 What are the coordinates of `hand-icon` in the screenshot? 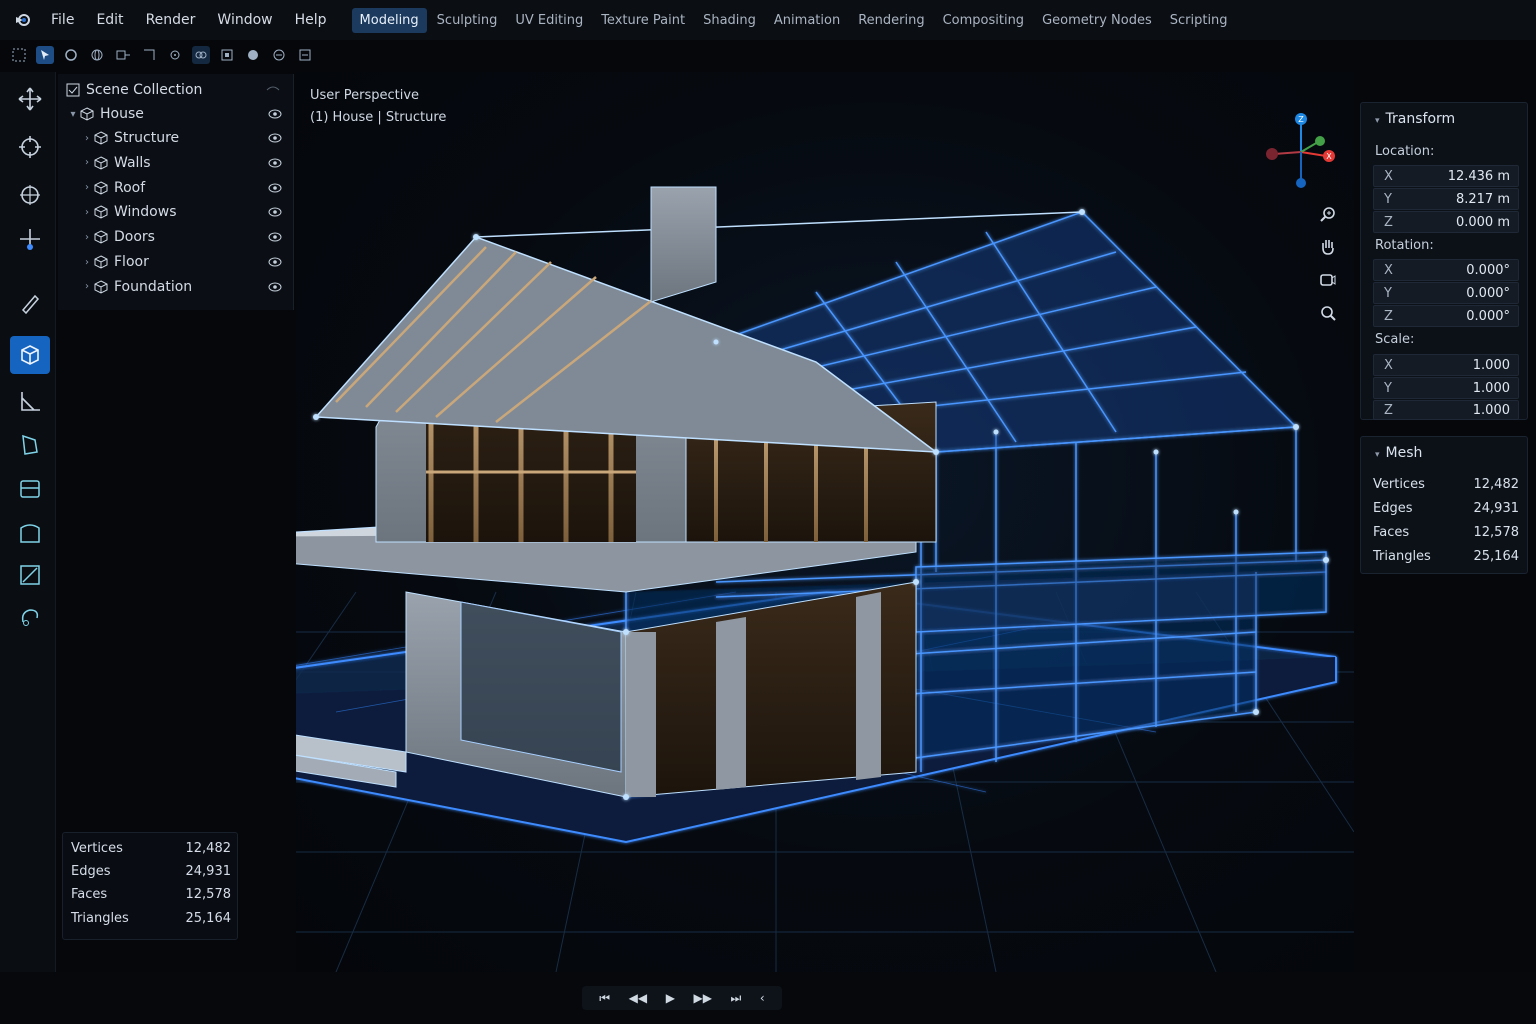 It's located at (1328, 247).